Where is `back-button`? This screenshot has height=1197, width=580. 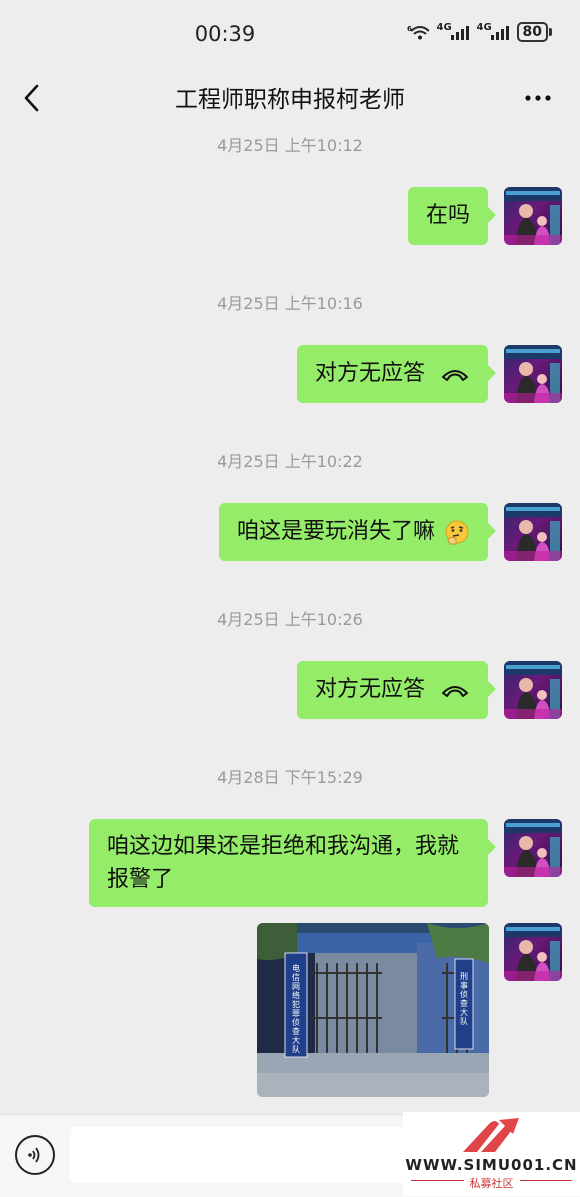 back-button is located at coordinates (32, 98).